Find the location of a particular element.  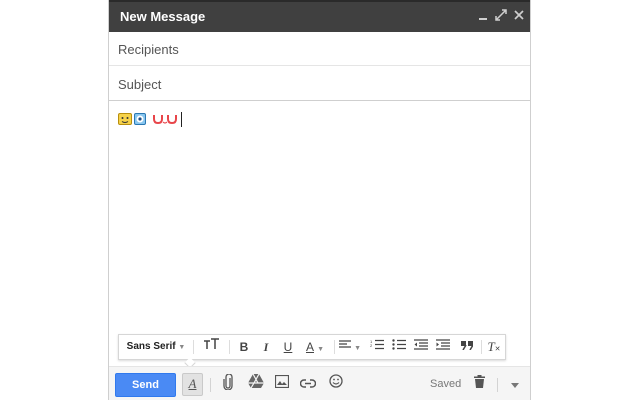

font-family-select: Sans Serif ▼ is located at coordinates (156, 347).